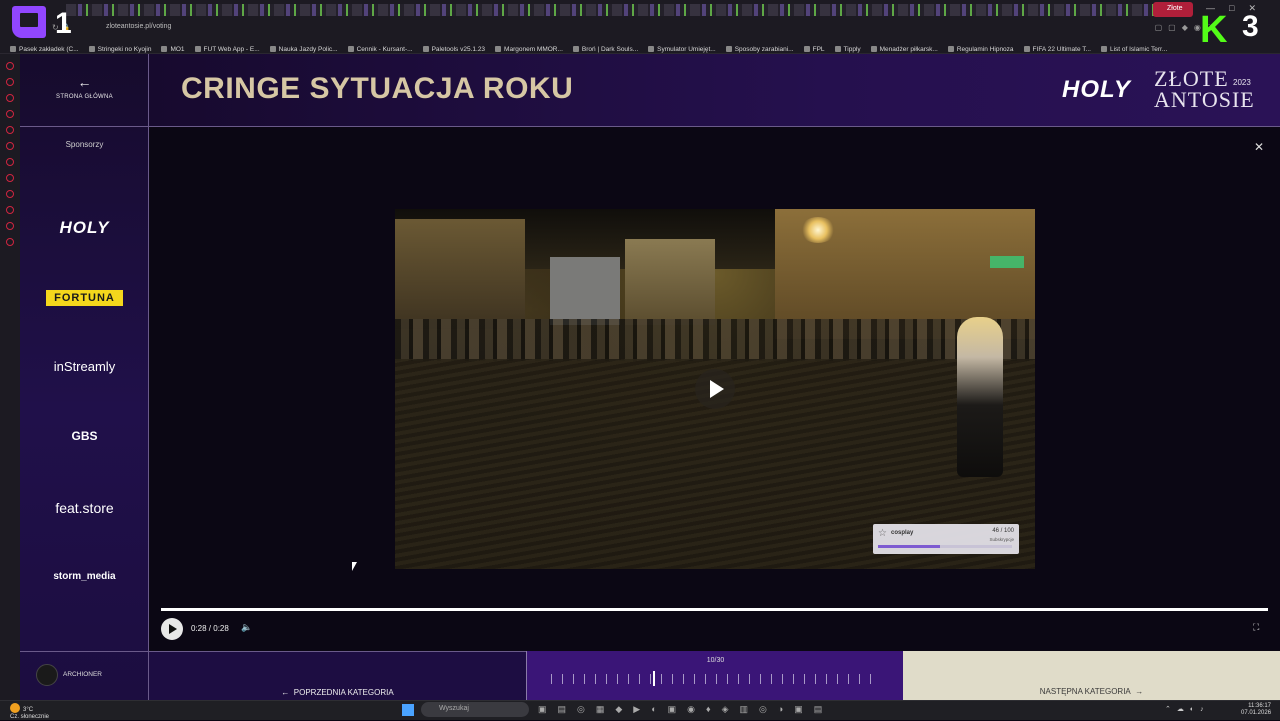  Describe the element at coordinates (172, 629) in the screenshot. I see `play-icon` at that location.